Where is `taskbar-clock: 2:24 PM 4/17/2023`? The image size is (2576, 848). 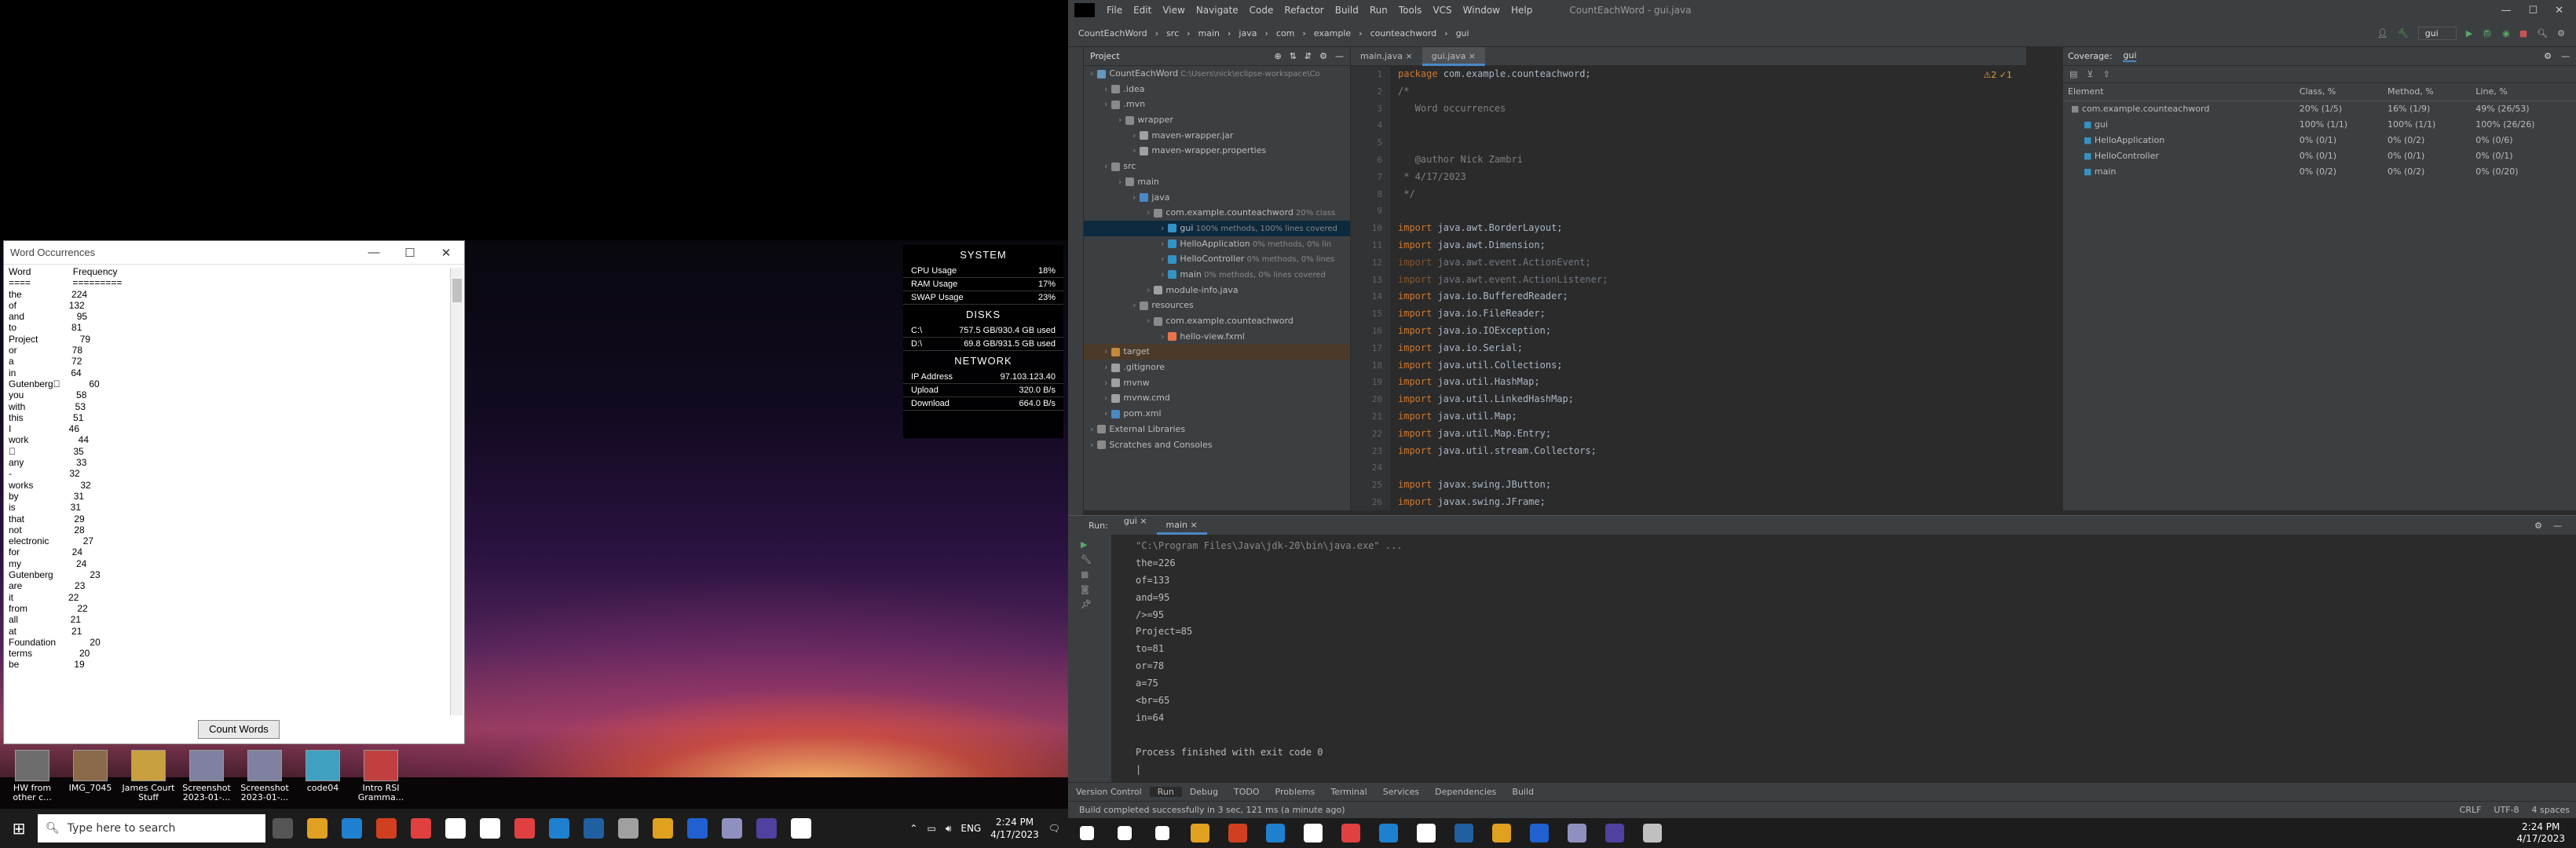 taskbar-clock: 2:24 PM 4/17/2023 is located at coordinates (1015, 829).